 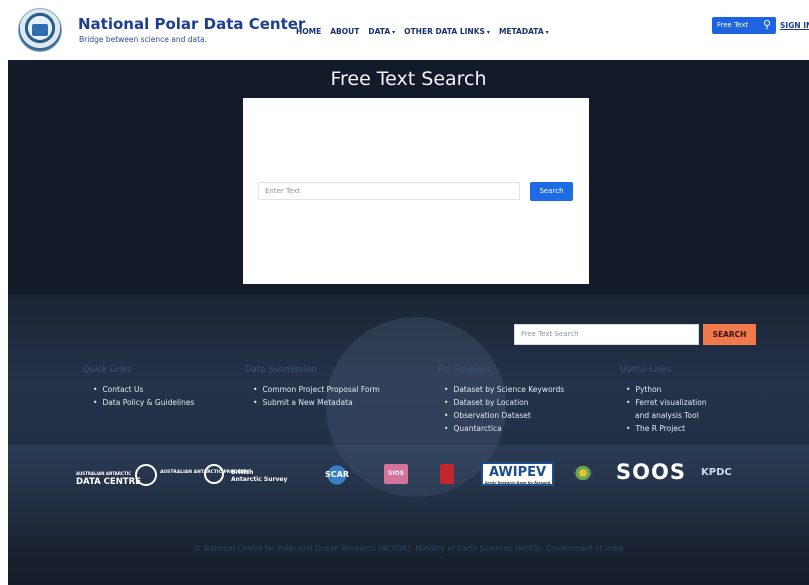 I want to click on awipev-subtext: Arctic Research Base Ny-Ålesund, so click(x=517, y=483).